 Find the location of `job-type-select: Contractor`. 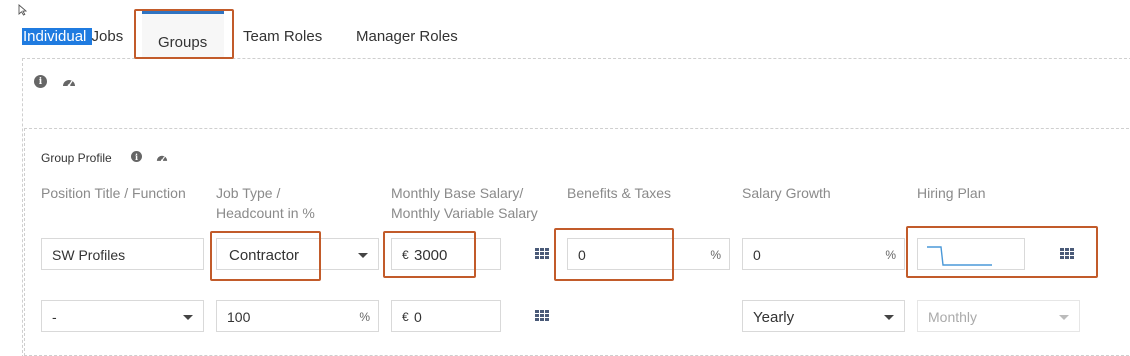

job-type-select: Contractor is located at coordinates (297, 254).